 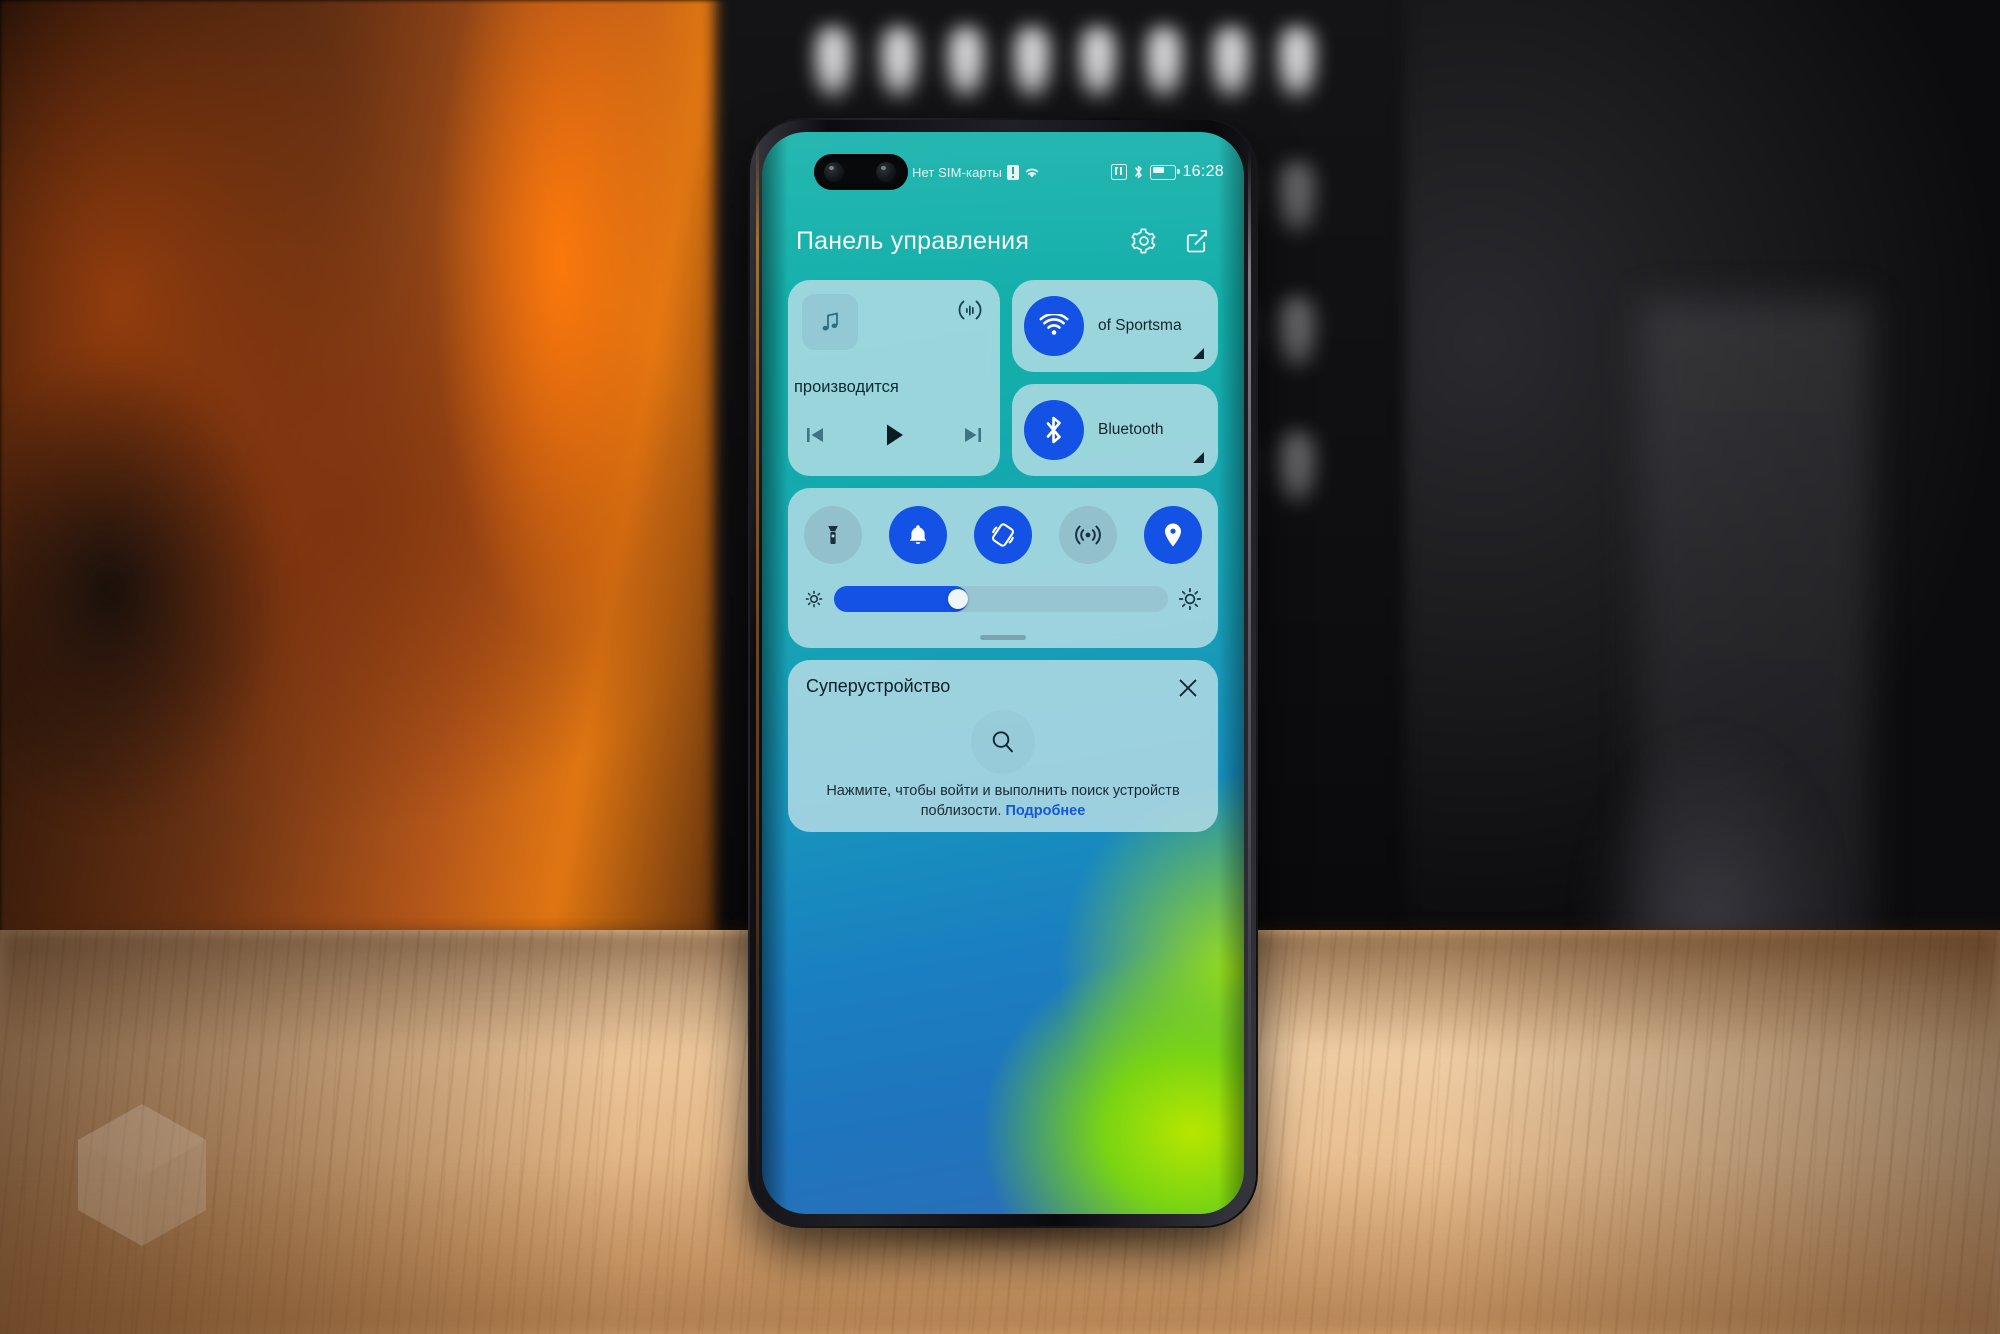 What do you see at coordinates (1131, 429) in the screenshot?
I see `bluetooth-label: Bluetooth` at bounding box center [1131, 429].